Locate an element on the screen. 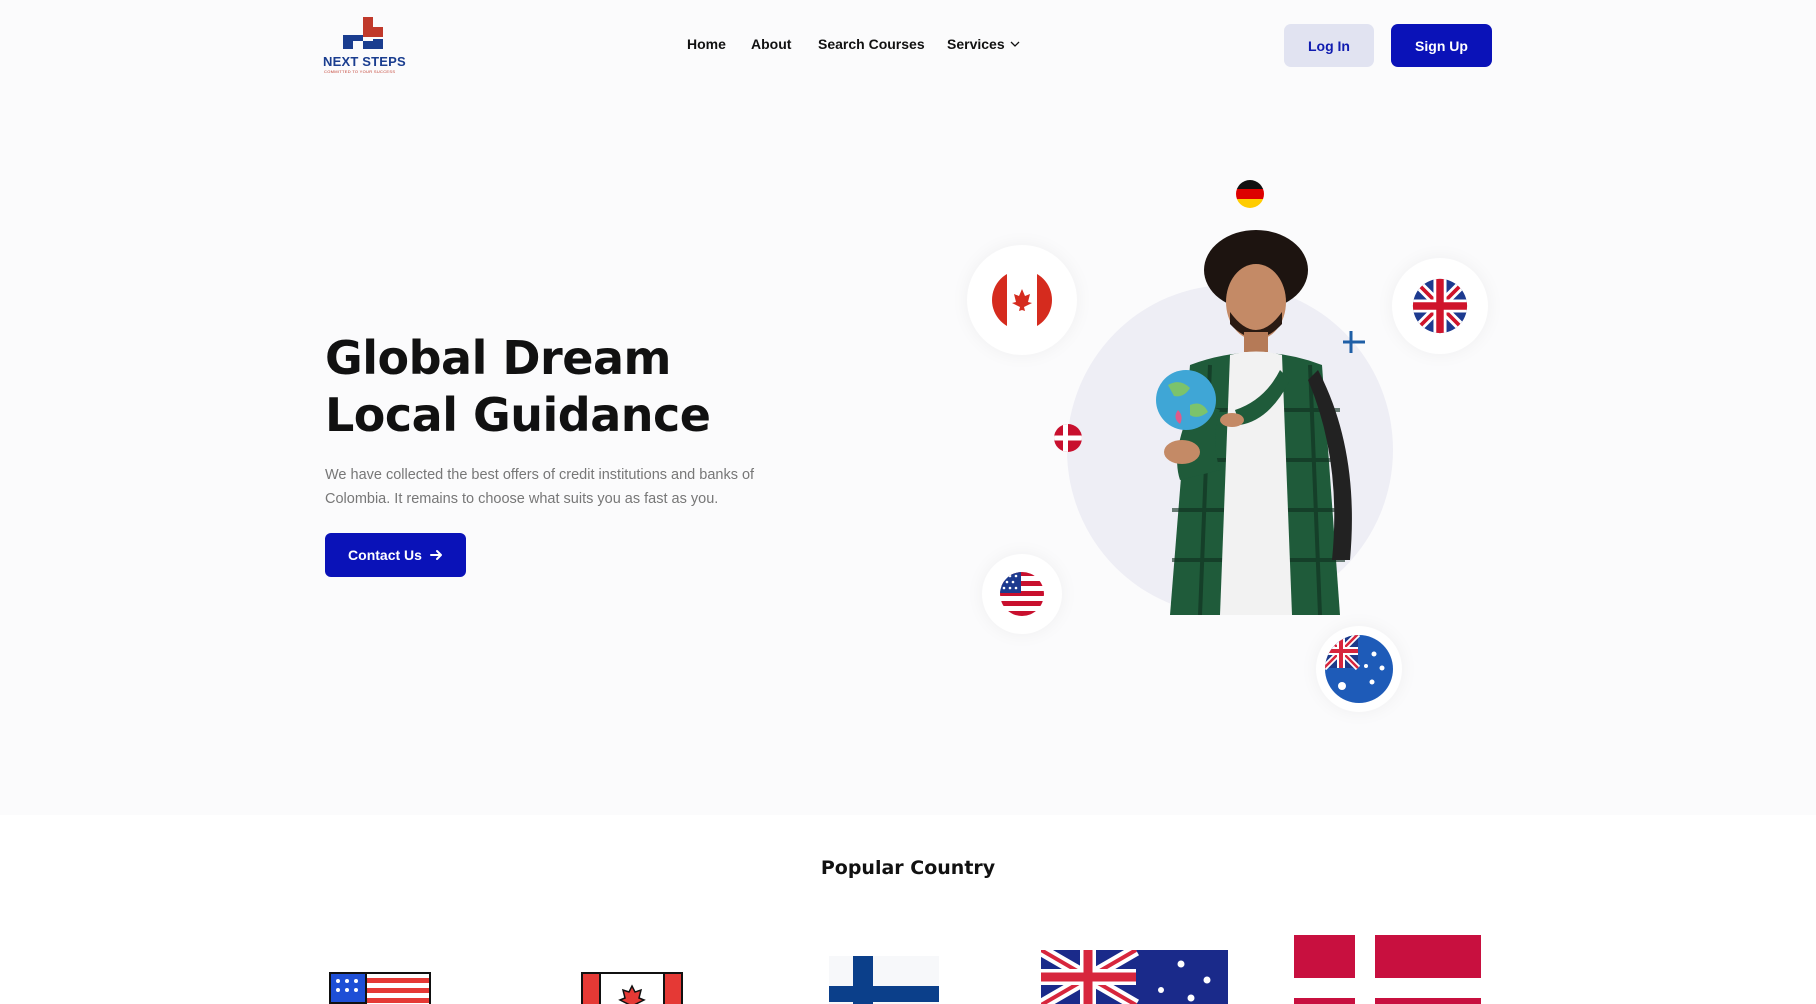  logo: NEXT STEPS COMMITTED TO YOUR SUCCESS is located at coordinates (368, 46).